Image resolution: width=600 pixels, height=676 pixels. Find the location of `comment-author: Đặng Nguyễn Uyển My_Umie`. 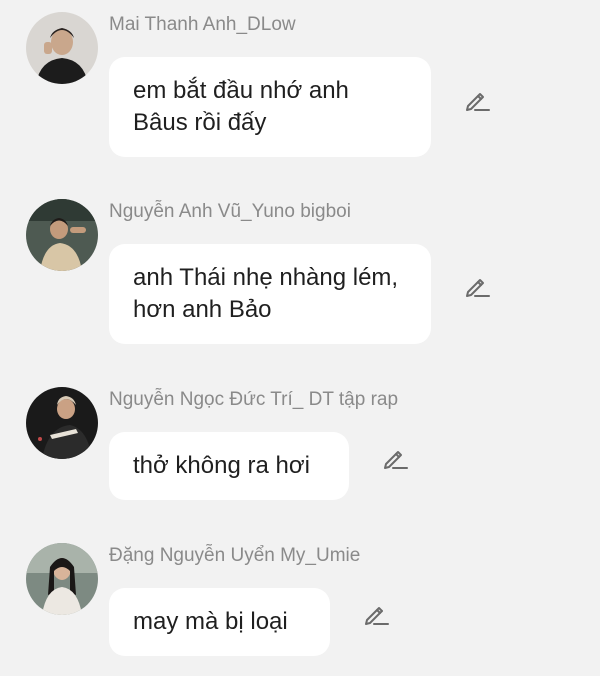

comment-author: Đặng Nguyễn Uyển My_Umie is located at coordinates (235, 555).